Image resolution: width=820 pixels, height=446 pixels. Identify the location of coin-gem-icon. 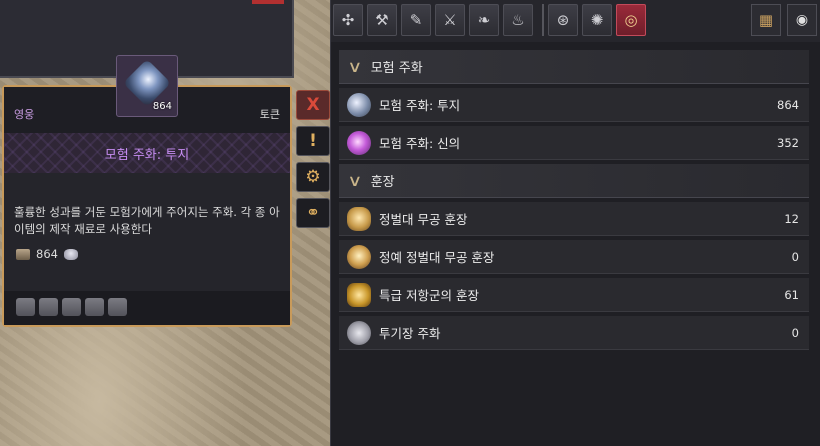
(147, 83).